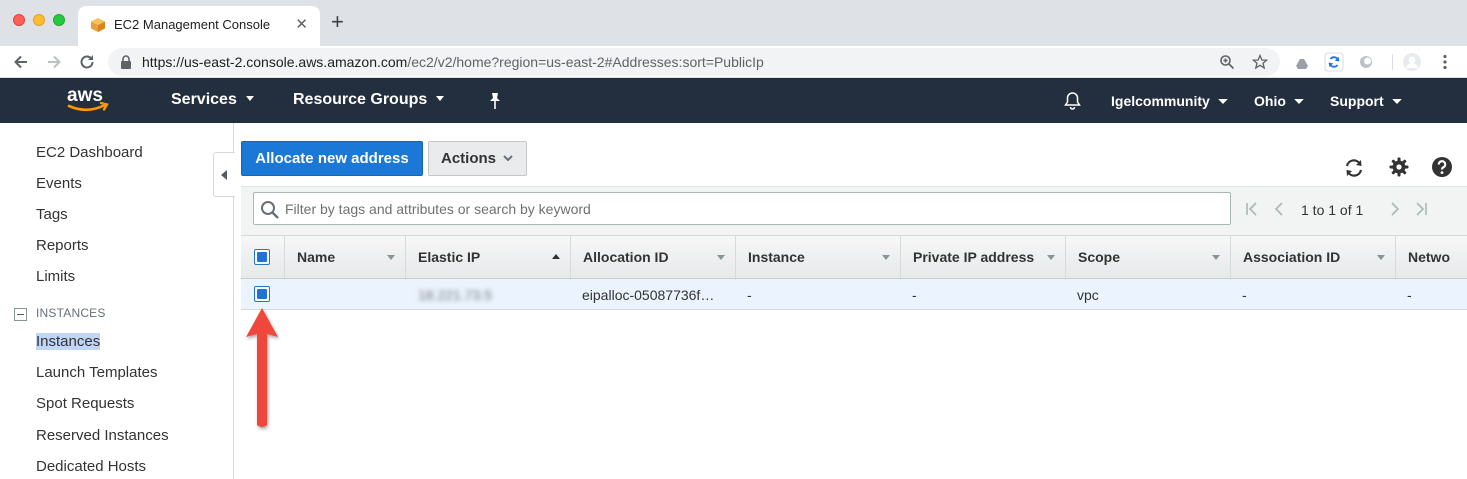 The height and width of the screenshot is (479, 1467). I want to click on lock-icon, so click(126, 62).